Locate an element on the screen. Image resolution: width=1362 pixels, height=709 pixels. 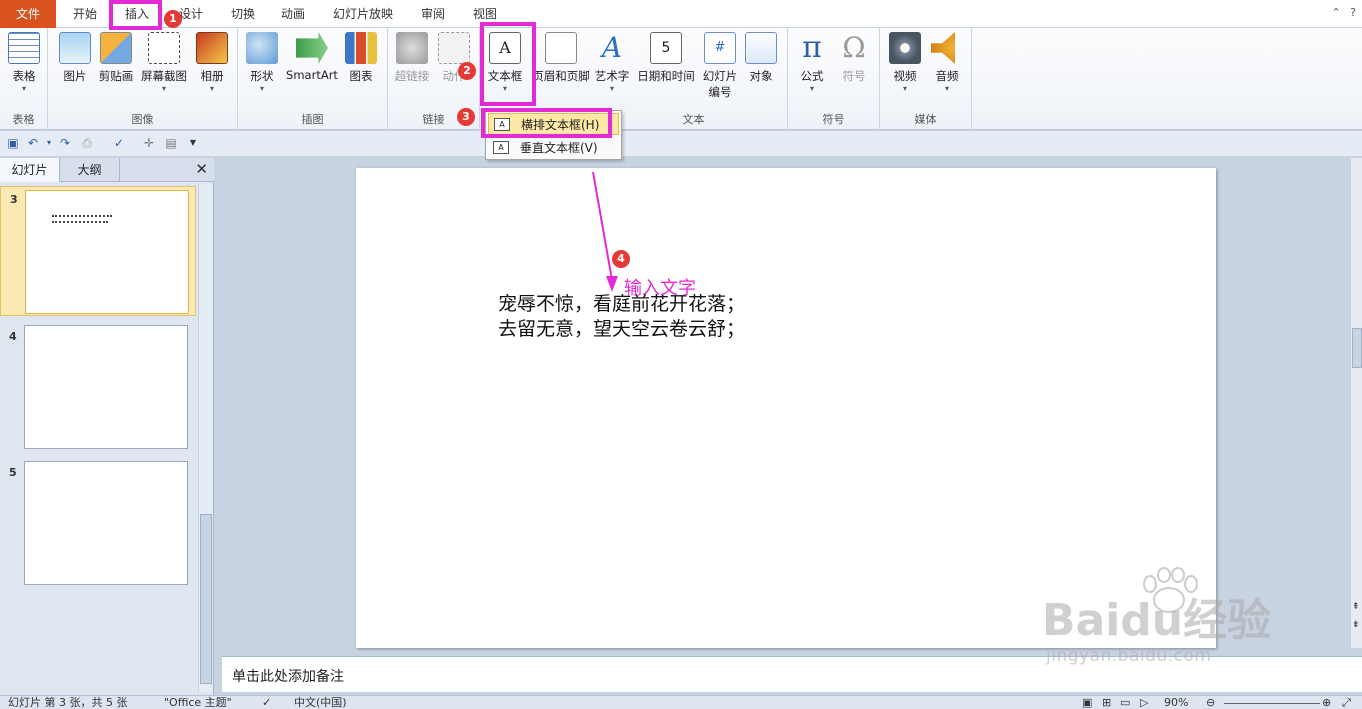
slide-number-button: # 幻灯片 编号 is located at coordinates (720, 66).